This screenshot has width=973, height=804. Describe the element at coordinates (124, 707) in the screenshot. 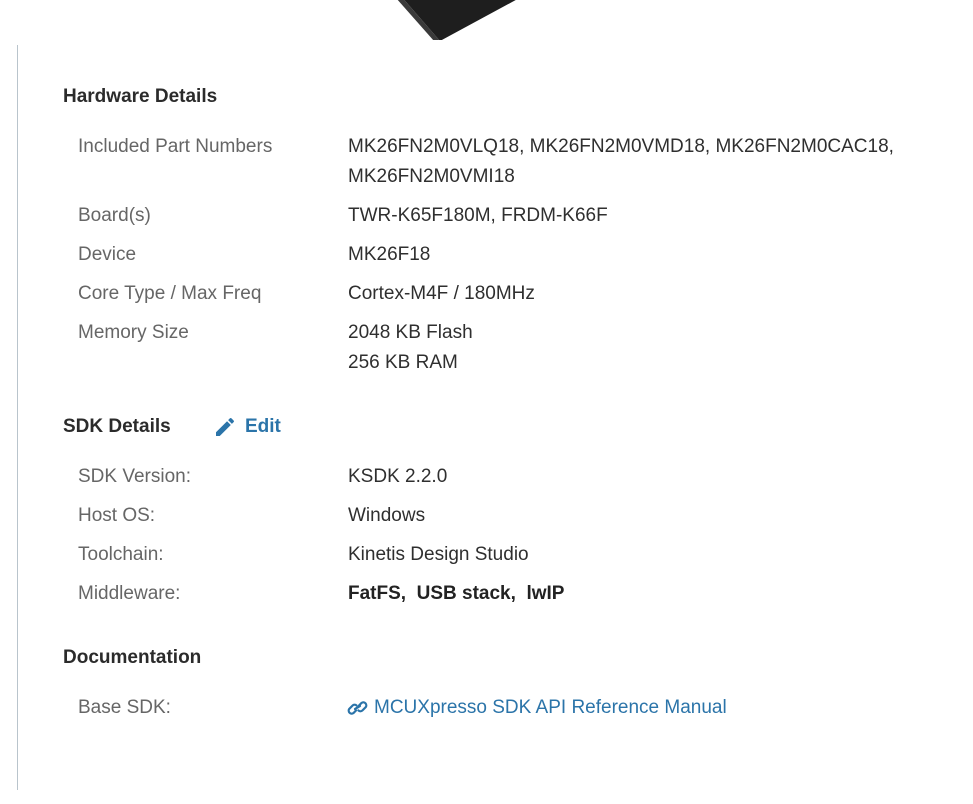

I see `base-sdk-label: Base SDK:` at that location.